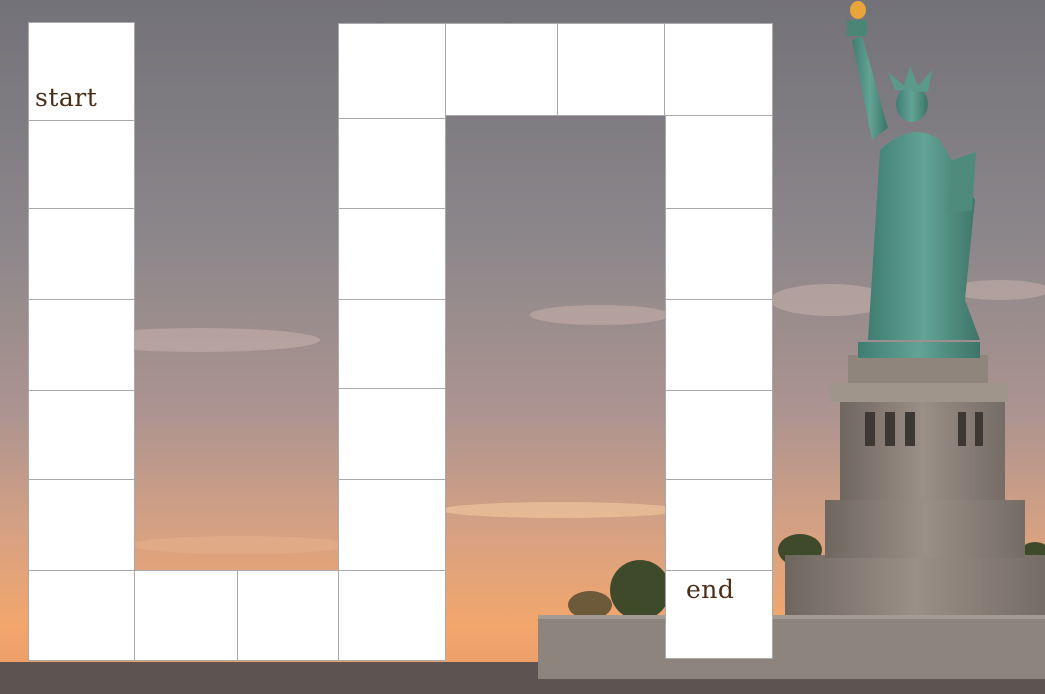  Describe the element at coordinates (791, 647) in the screenshot. I see `fort-wall` at that location.